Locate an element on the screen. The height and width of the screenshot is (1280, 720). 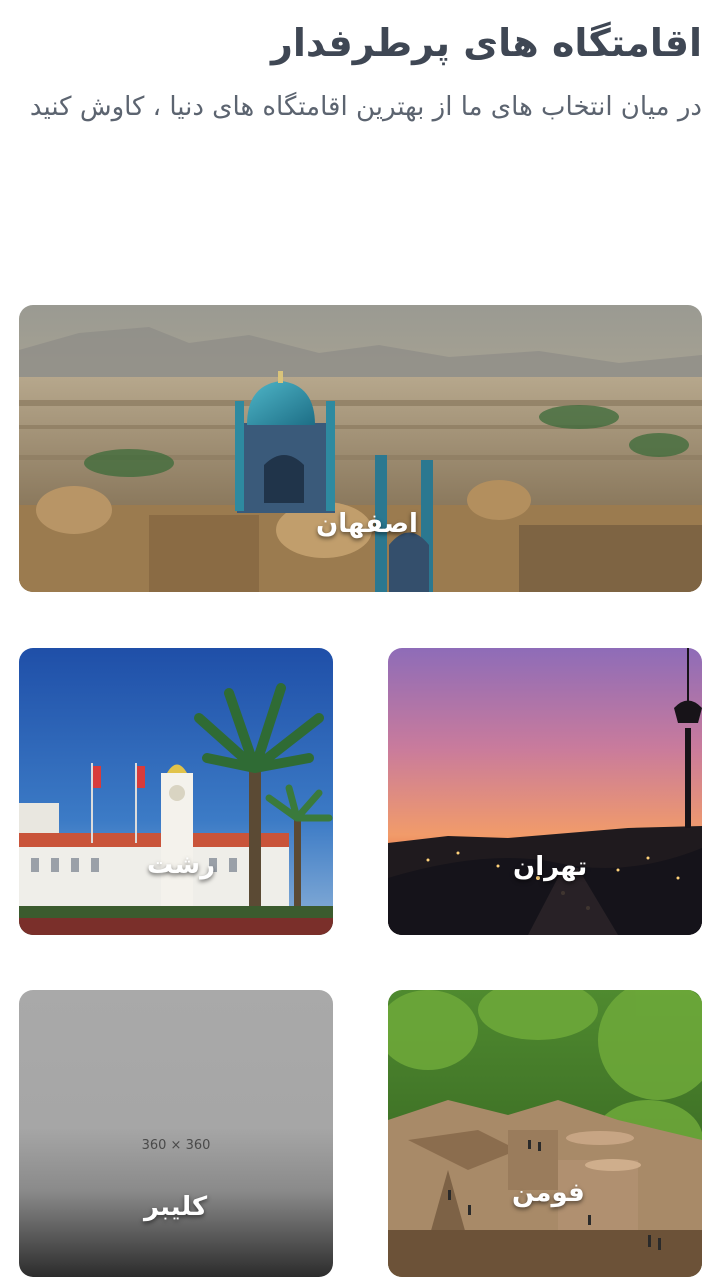
destination-name: تهران is located at coordinates (550, 867).